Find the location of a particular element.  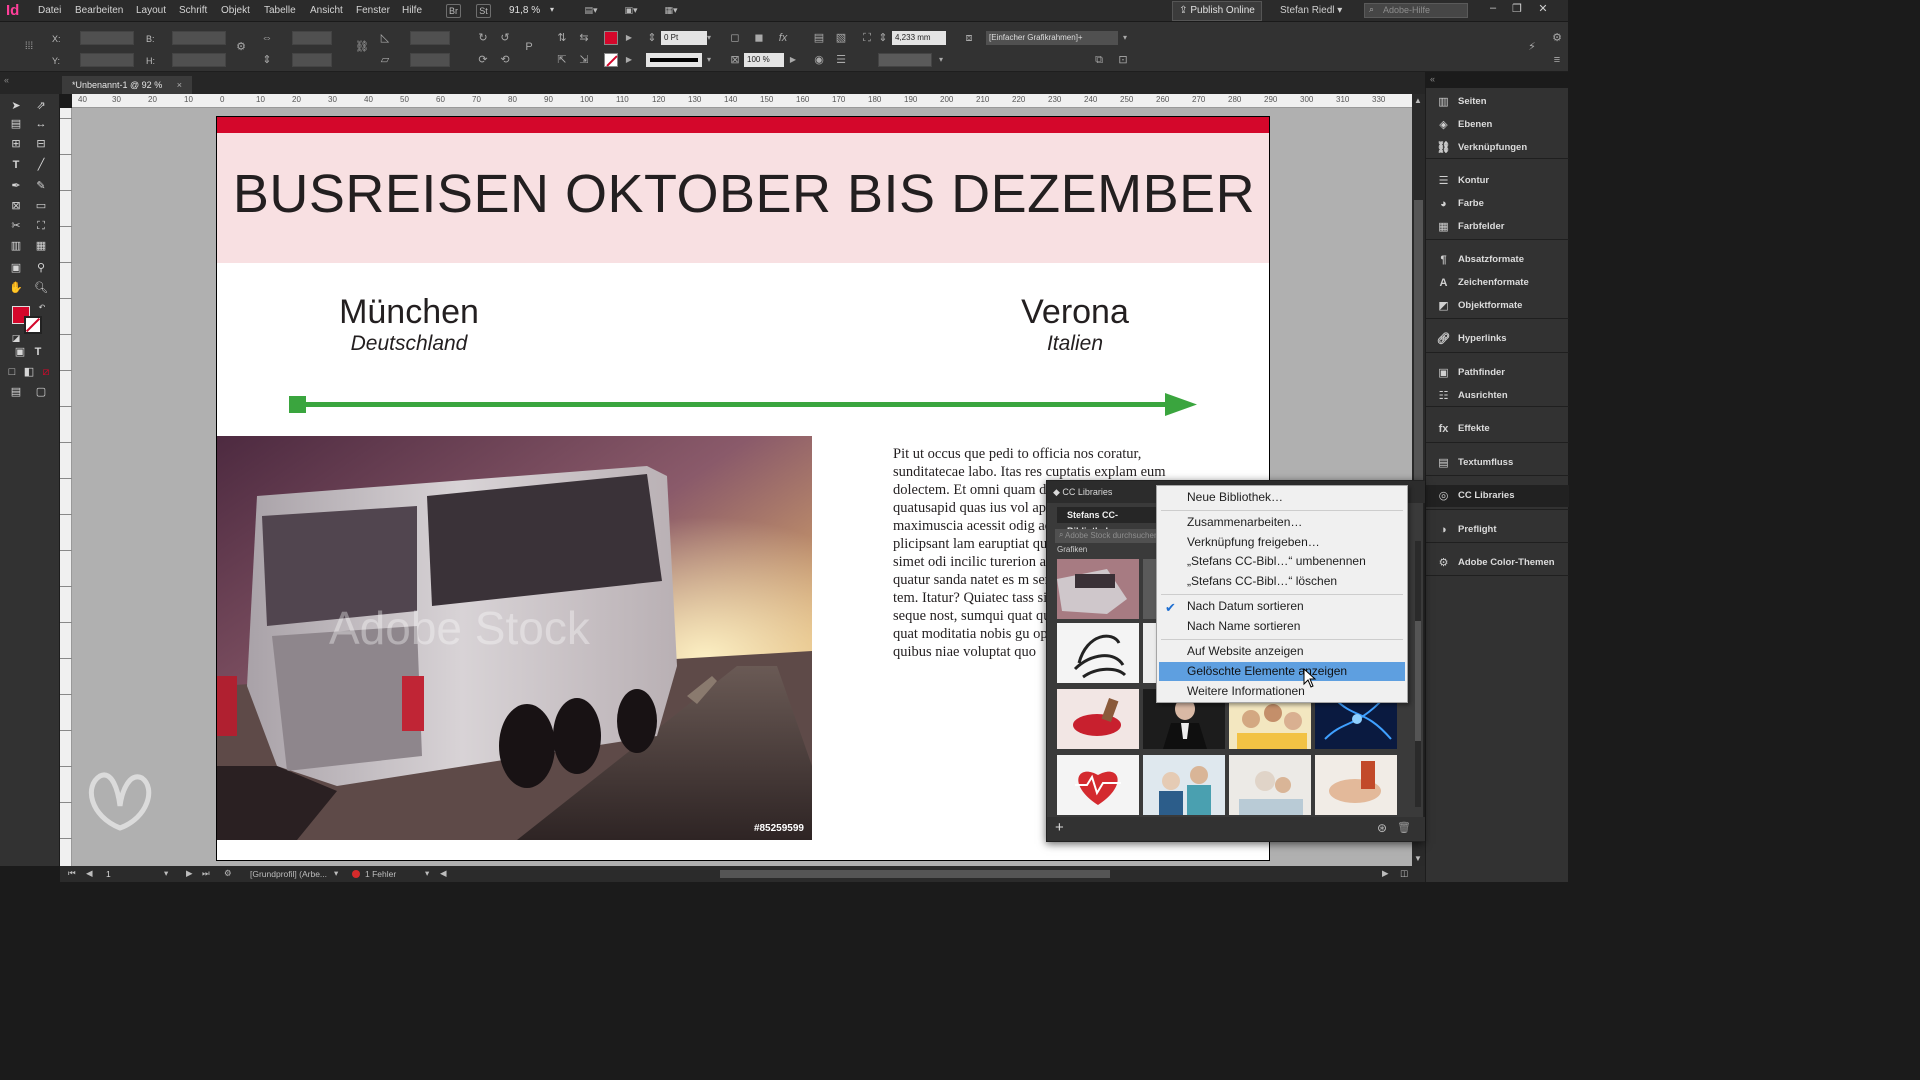

swap-colors-icon: ↶ is located at coordinates (42, 308).